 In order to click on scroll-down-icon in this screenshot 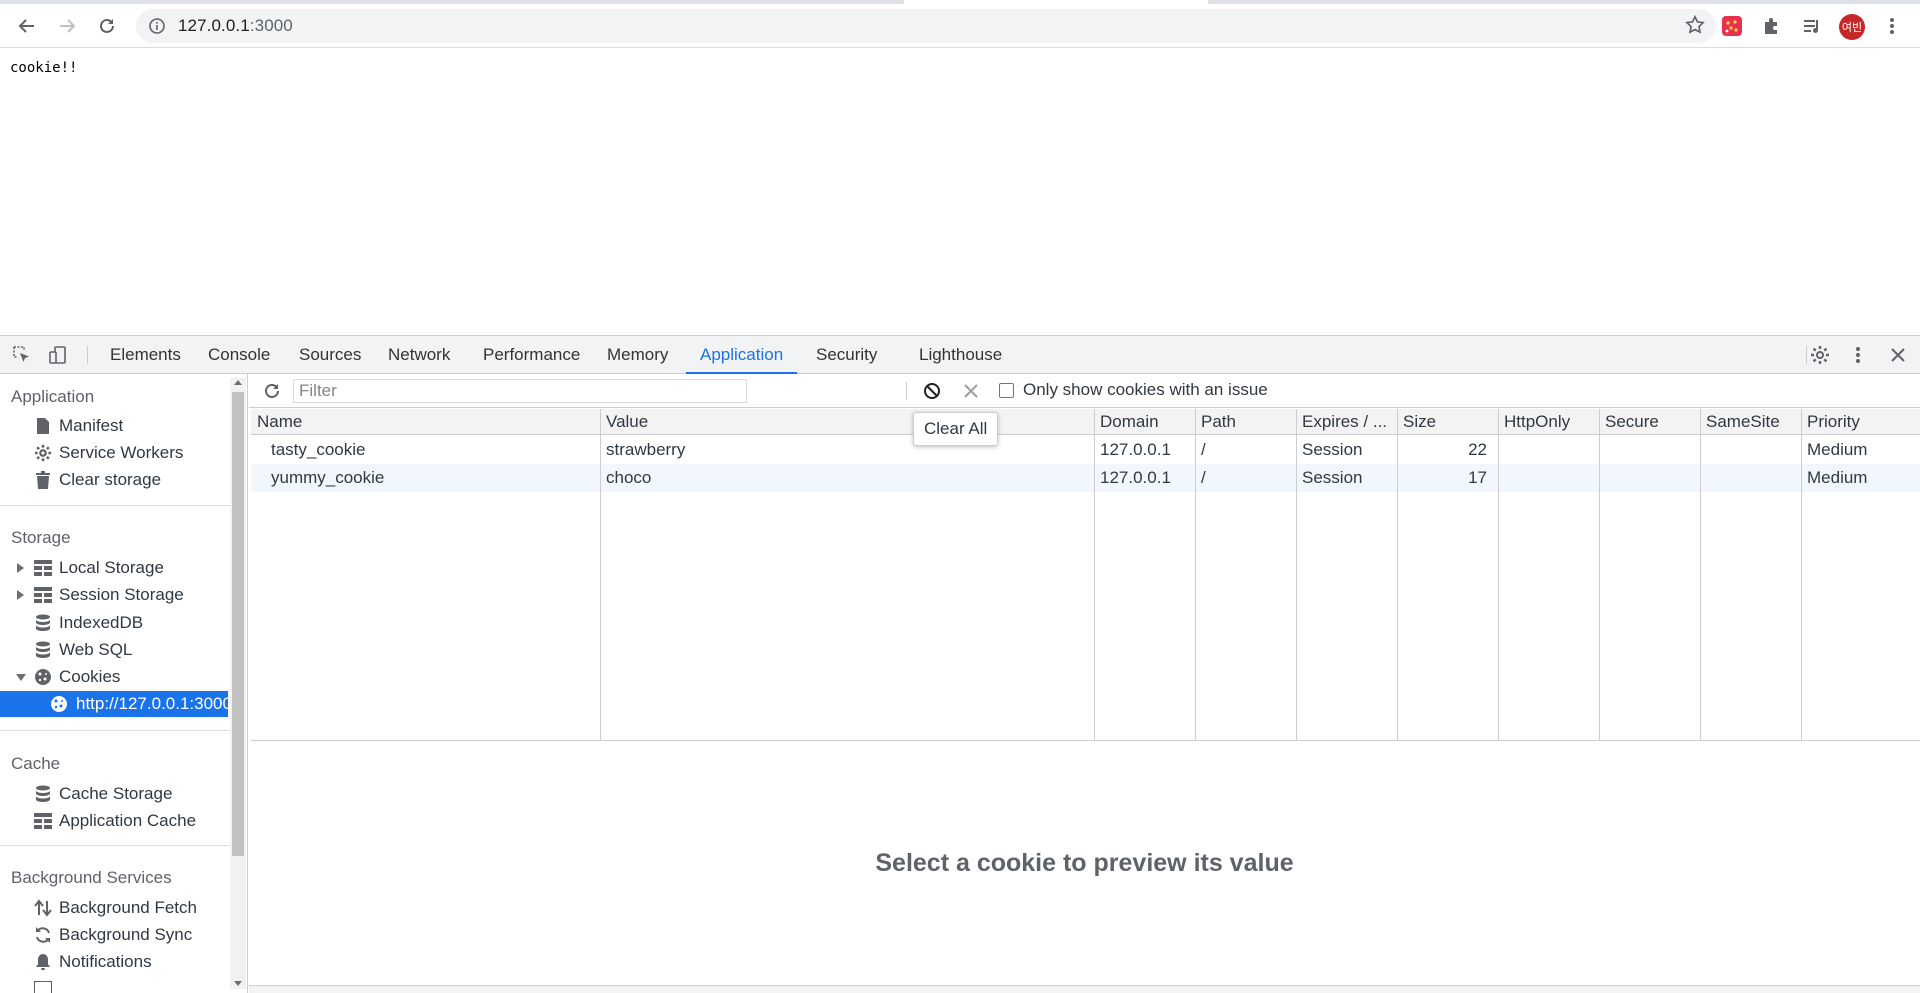, I will do `click(238, 983)`.